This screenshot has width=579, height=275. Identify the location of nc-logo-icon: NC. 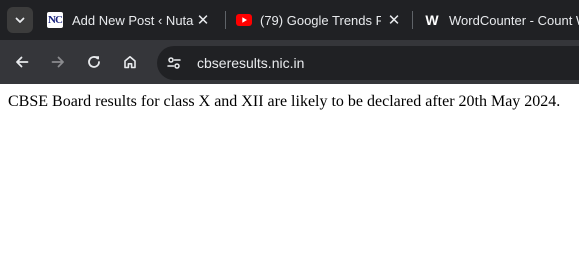
(55, 20).